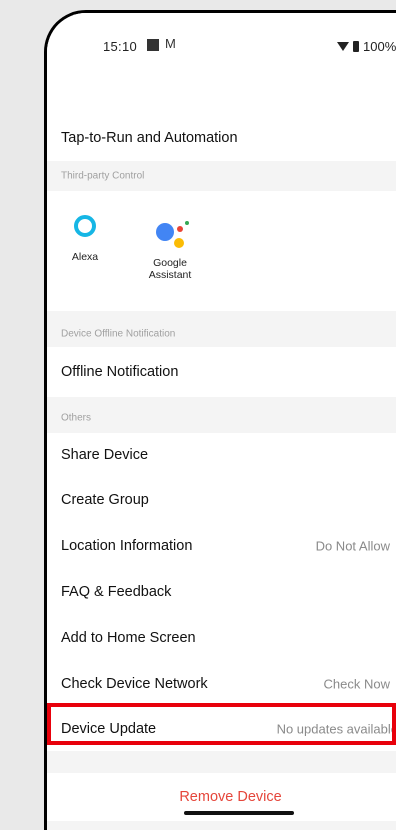 The height and width of the screenshot is (830, 396). What do you see at coordinates (153, 45) in the screenshot?
I see `notification-square-icon` at bounding box center [153, 45].